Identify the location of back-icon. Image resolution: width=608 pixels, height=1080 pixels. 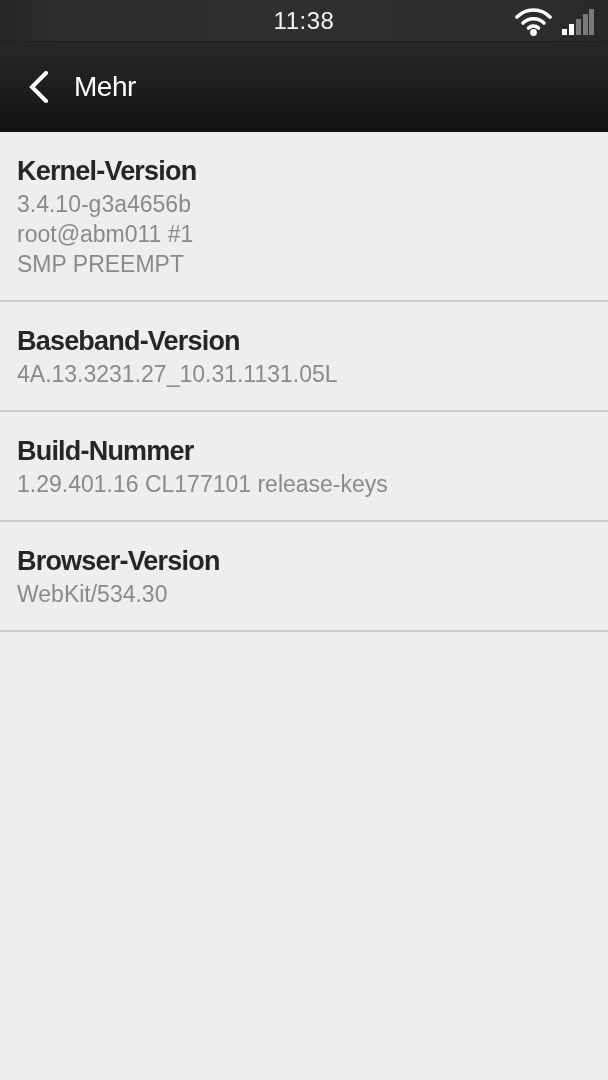
(39, 87).